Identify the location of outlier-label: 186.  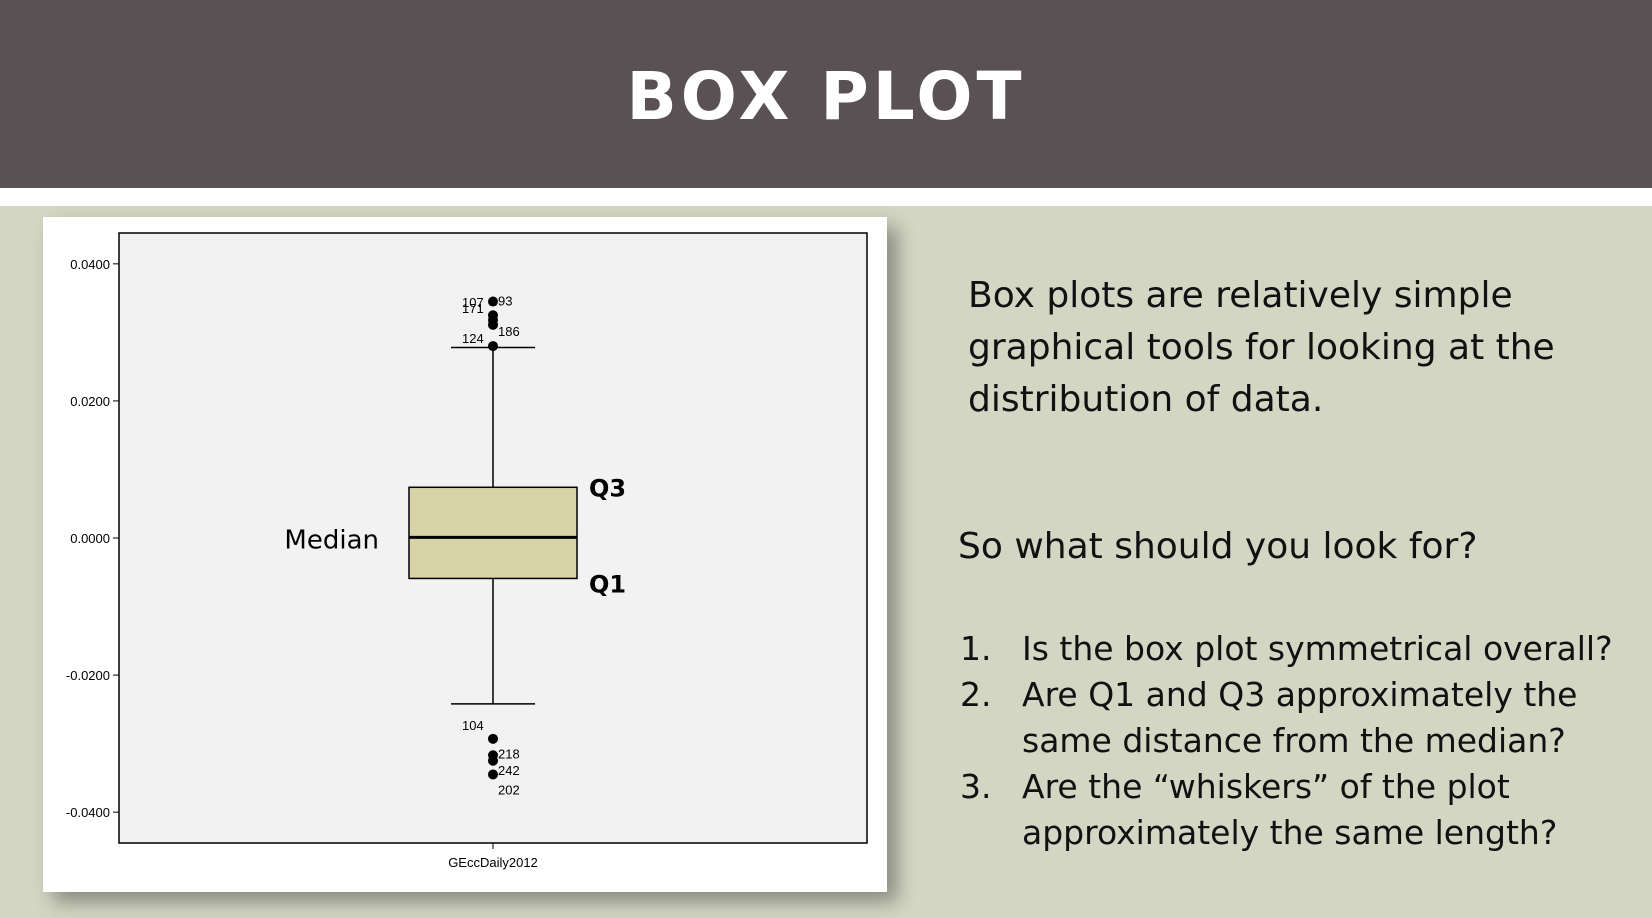
(509, 331).